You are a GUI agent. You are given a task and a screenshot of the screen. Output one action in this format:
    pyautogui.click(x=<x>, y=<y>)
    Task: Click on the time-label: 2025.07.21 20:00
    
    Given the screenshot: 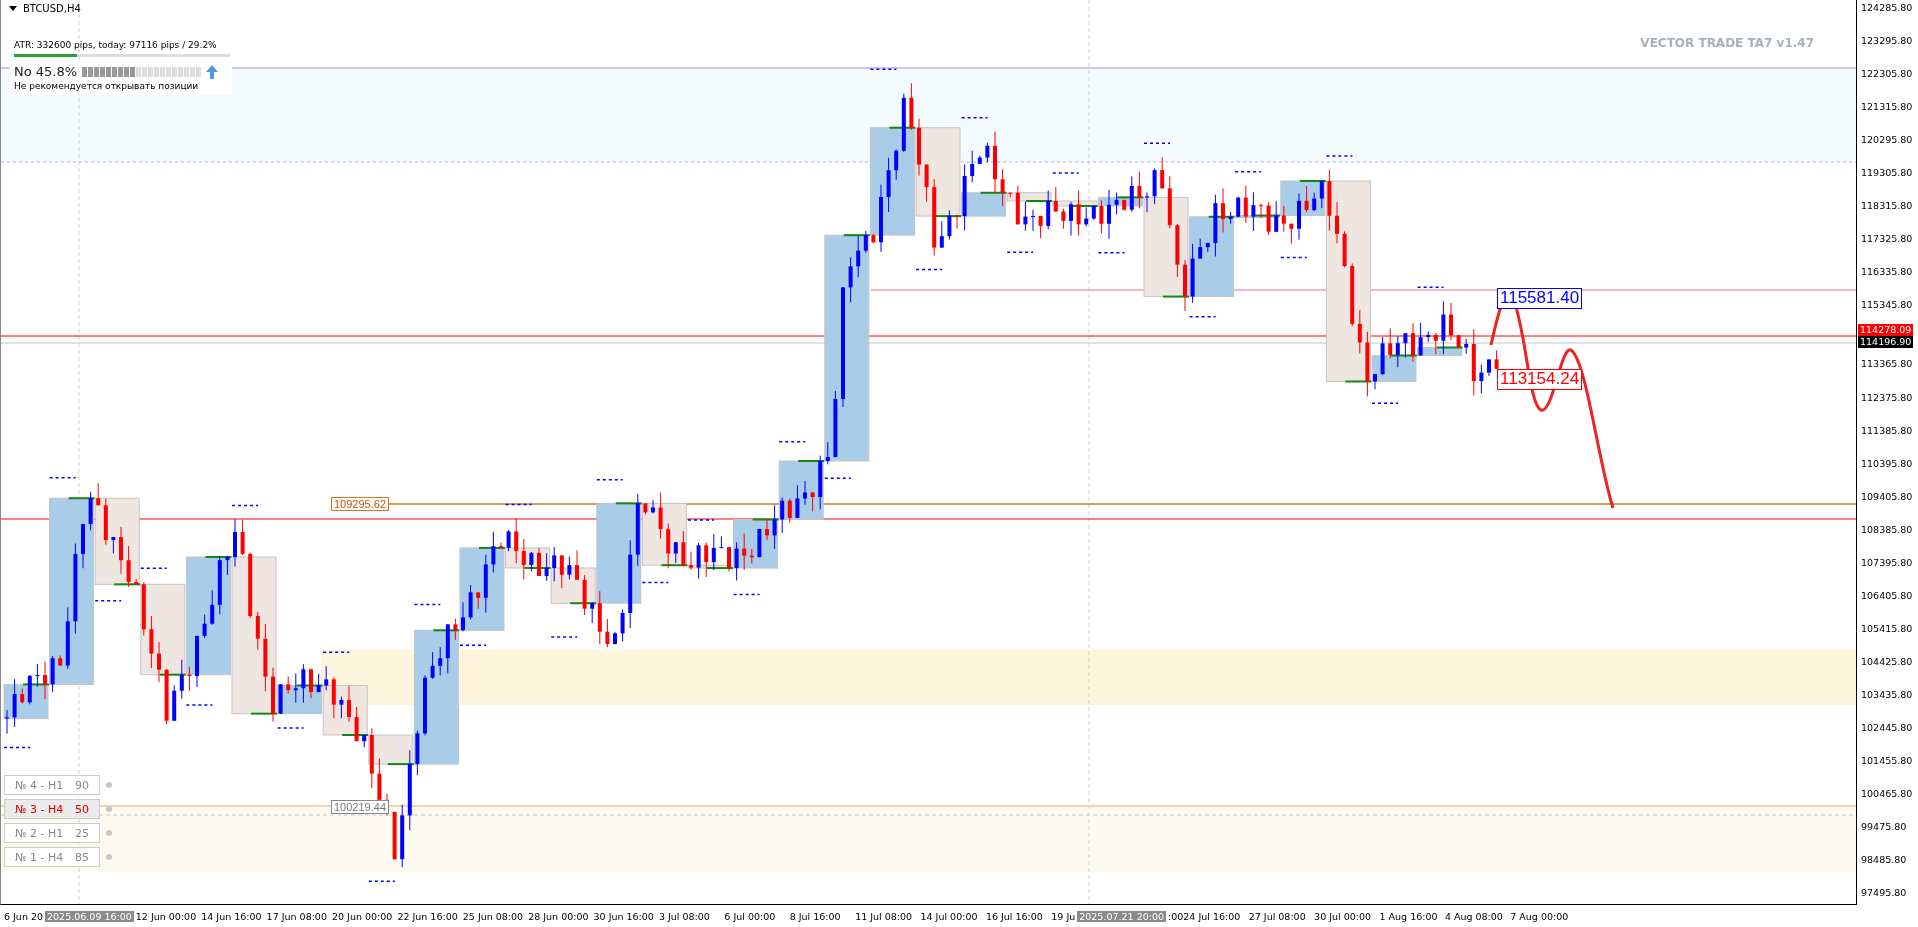 What is the action you would take?
    pyautogui.click(x=1122, y=916)
    